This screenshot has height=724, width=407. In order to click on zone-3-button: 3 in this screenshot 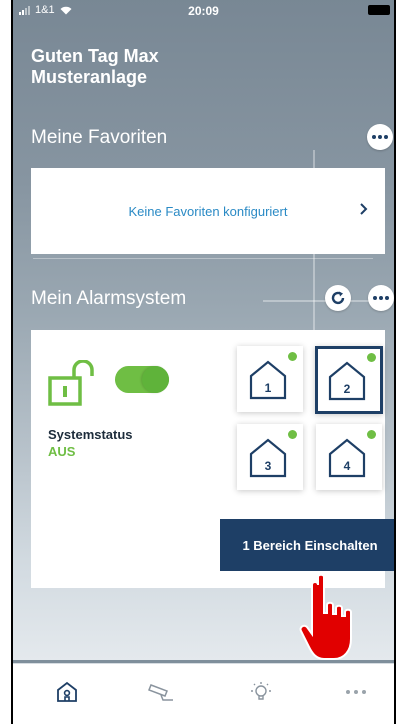, I will do `click(270, 457)`.